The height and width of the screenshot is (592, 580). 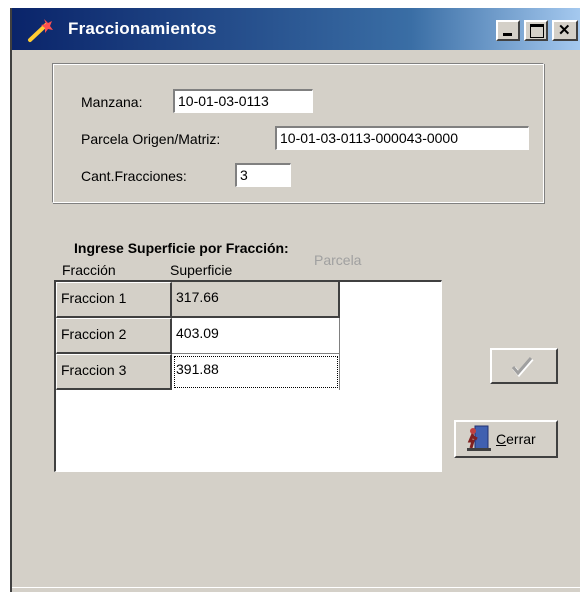 I want to click on column-header-fraccion: Fracción, so click(x=89, y=270).